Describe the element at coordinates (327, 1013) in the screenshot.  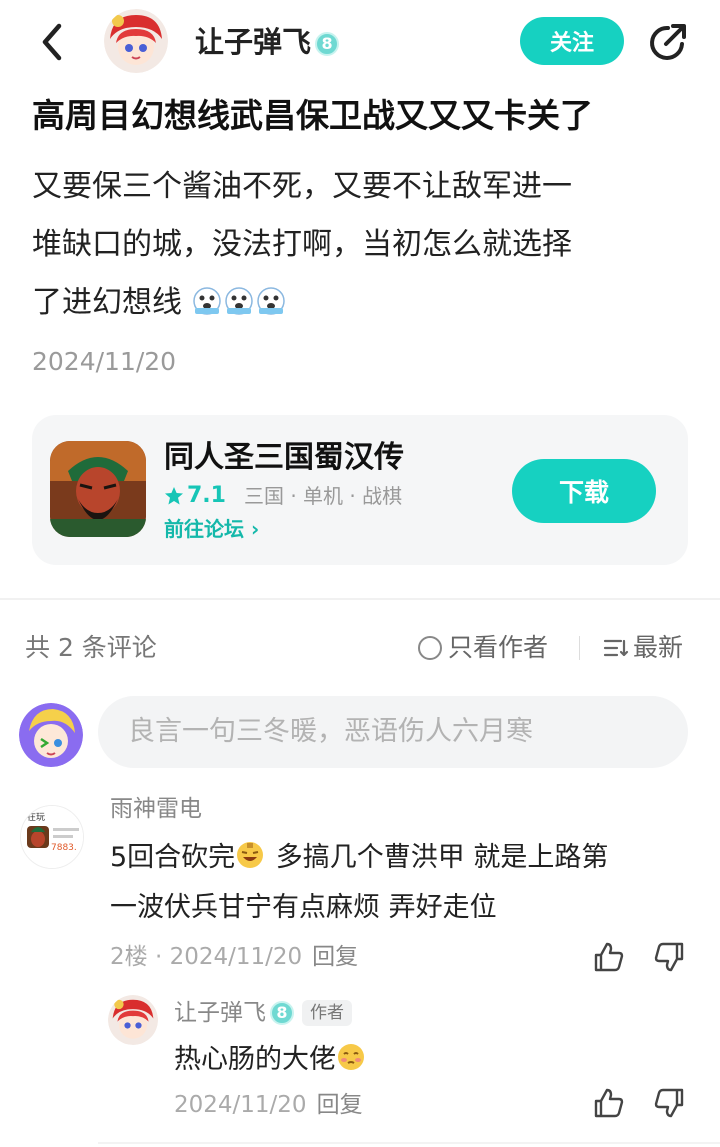
I see `author-tag: 作者` at that location.